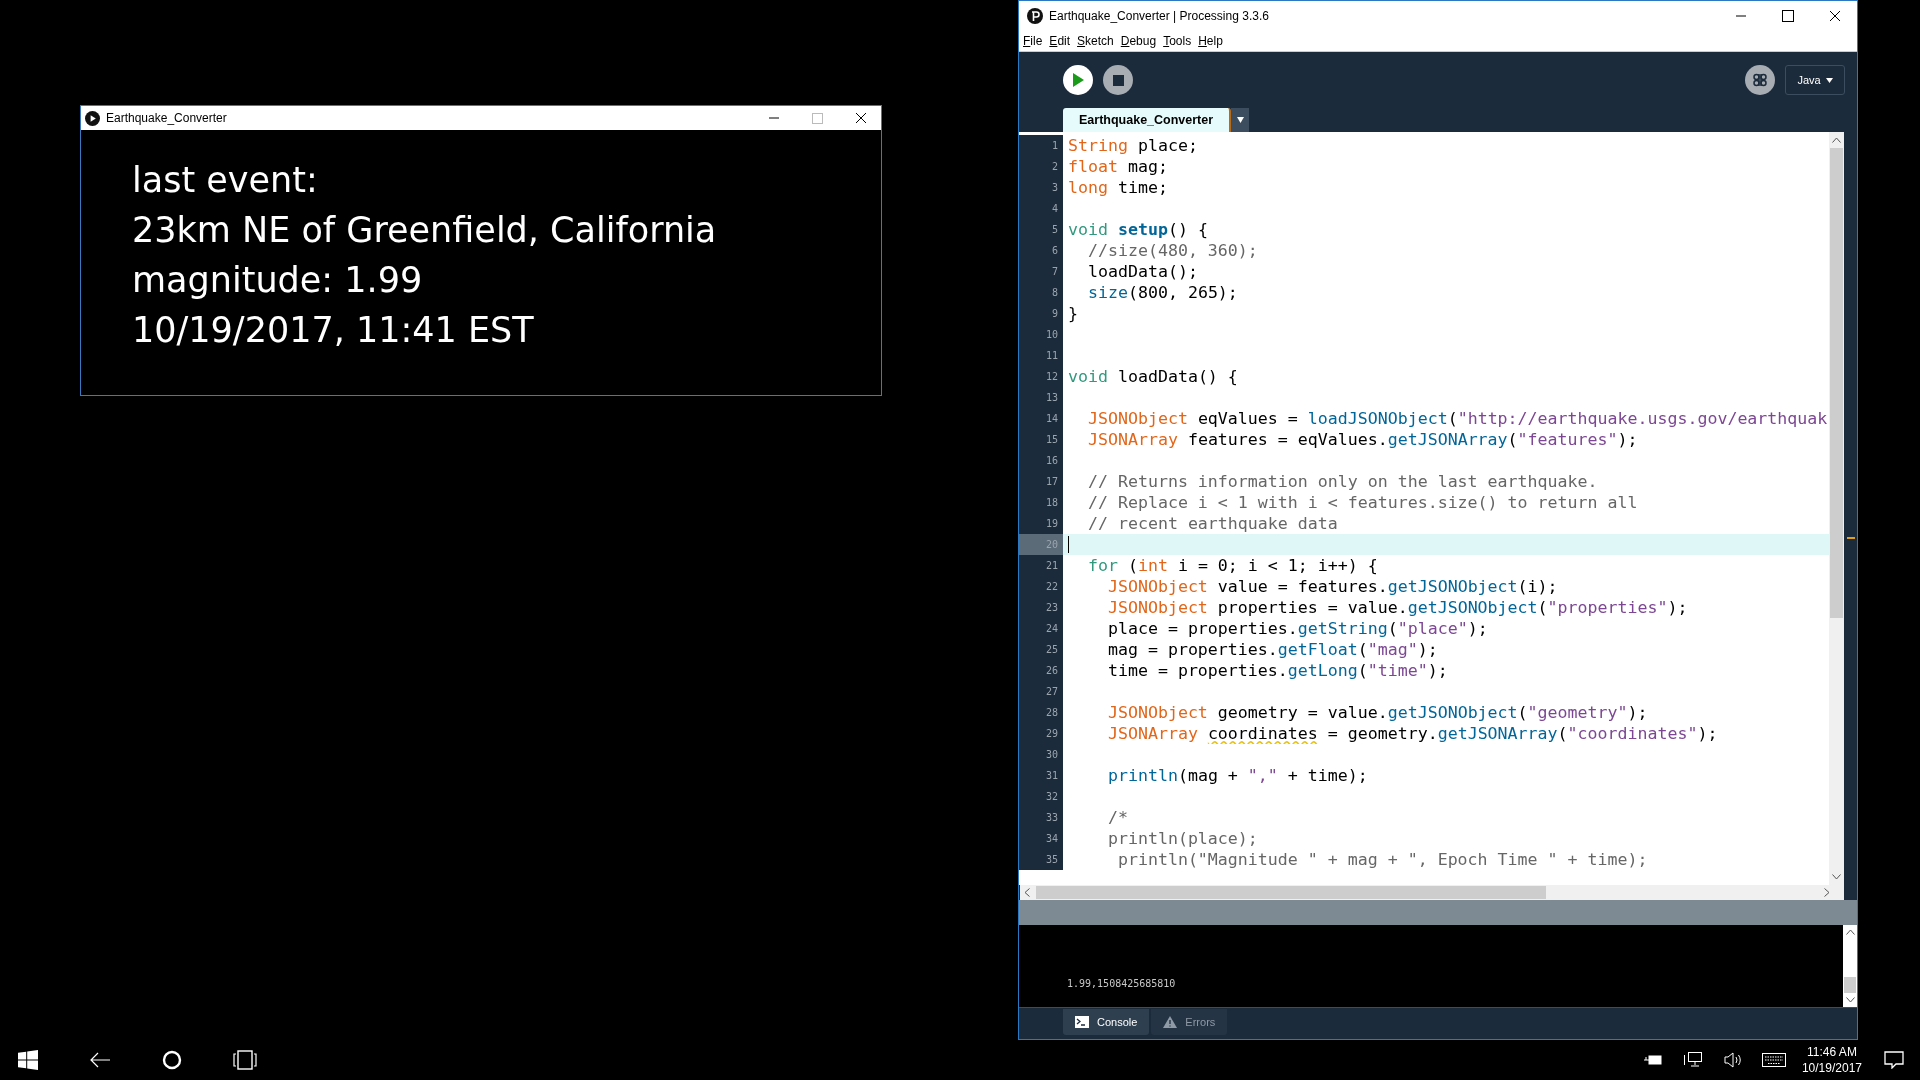 The image size is (1920, 1080). Describe the element at coordinates (166, 118) in the screenshot. I see `window-title: Earthquake_Converter` at that location.